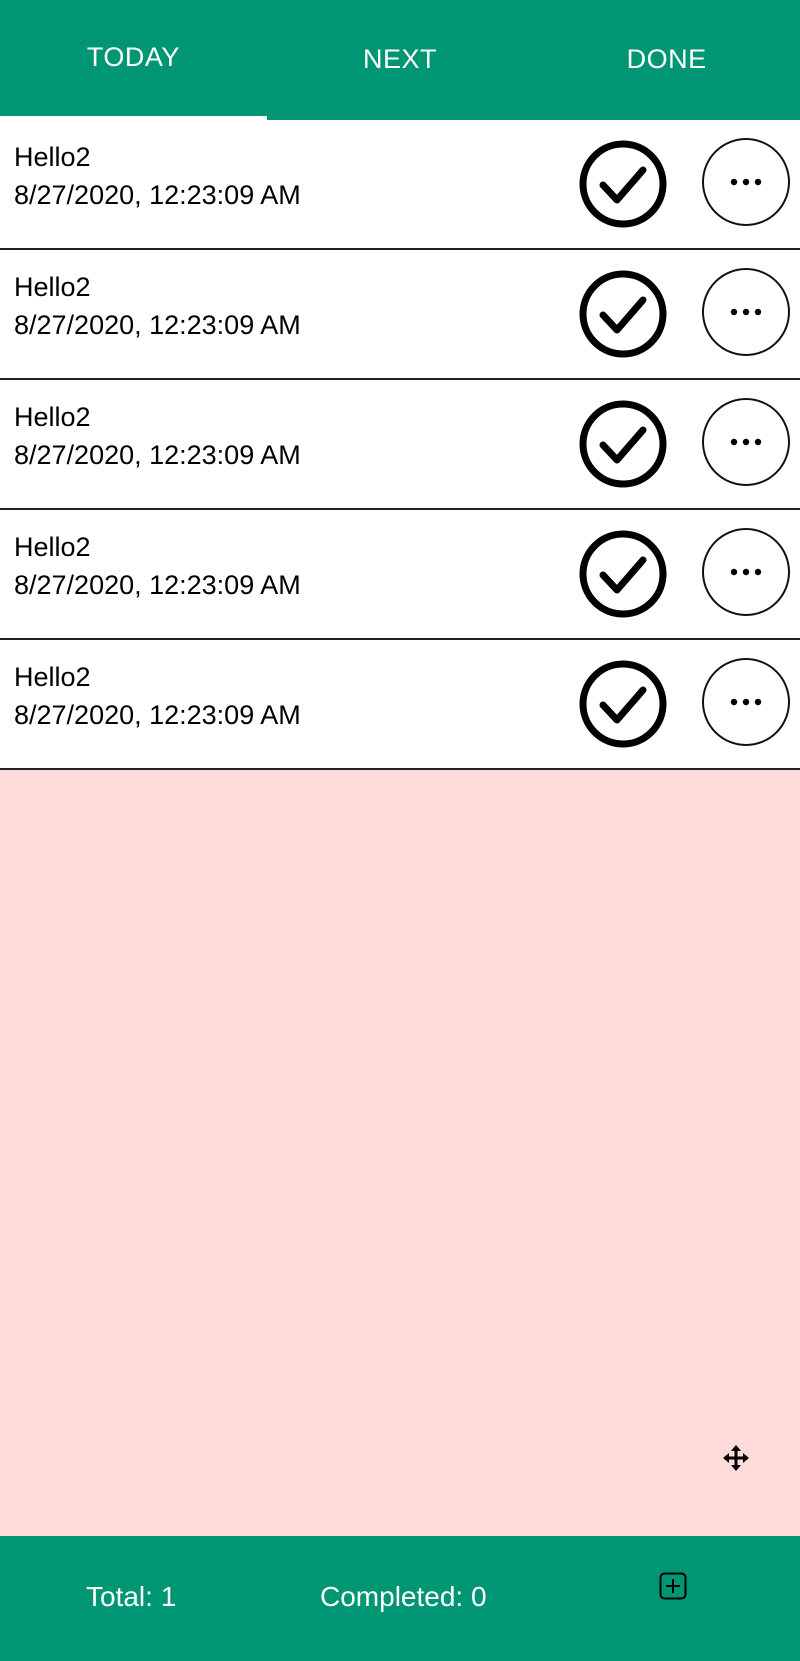 Image resolution: width=800 pixels, height=1661 pixels. I want to click on tab-next-label: NEXT, so click(400, 58).